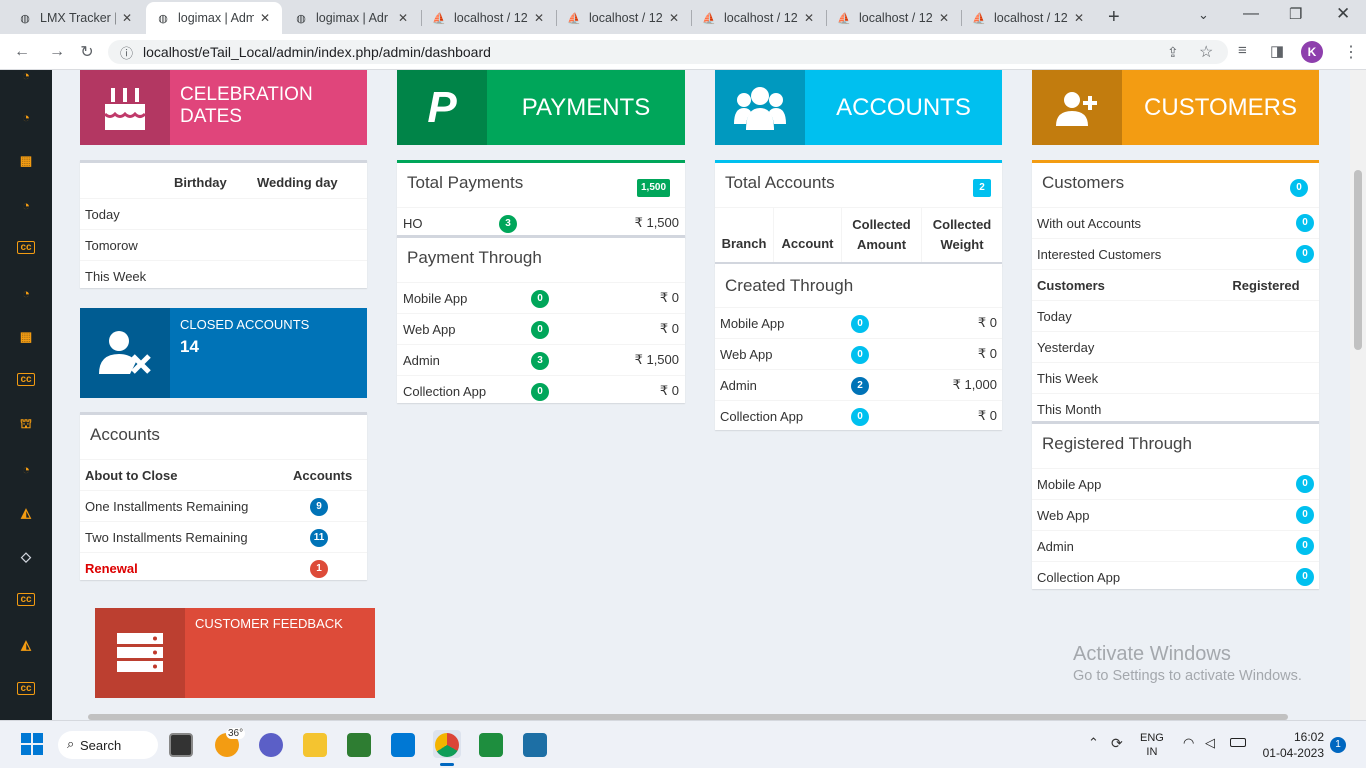 The height and width of the screenshot is (768, 1366). I want to click on table-row: Interested Customers 0, so click(1175, 253).